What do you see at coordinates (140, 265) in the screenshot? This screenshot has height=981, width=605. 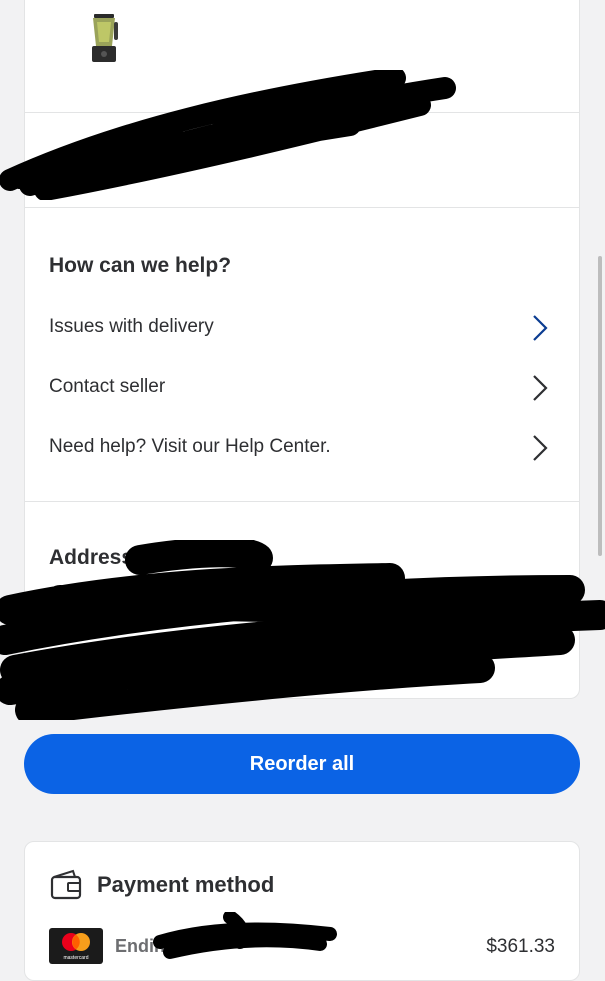 I see `help-section-title: How can we help?` at bounding box center [140, 265].